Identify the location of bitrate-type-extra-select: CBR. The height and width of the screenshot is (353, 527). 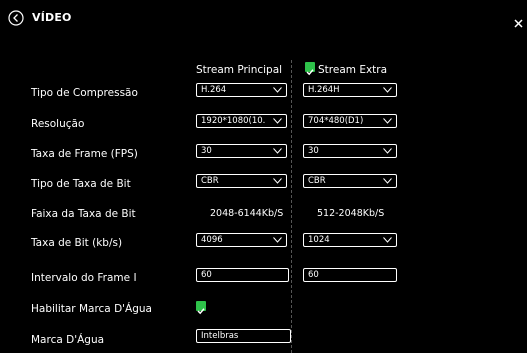
(350, 181).